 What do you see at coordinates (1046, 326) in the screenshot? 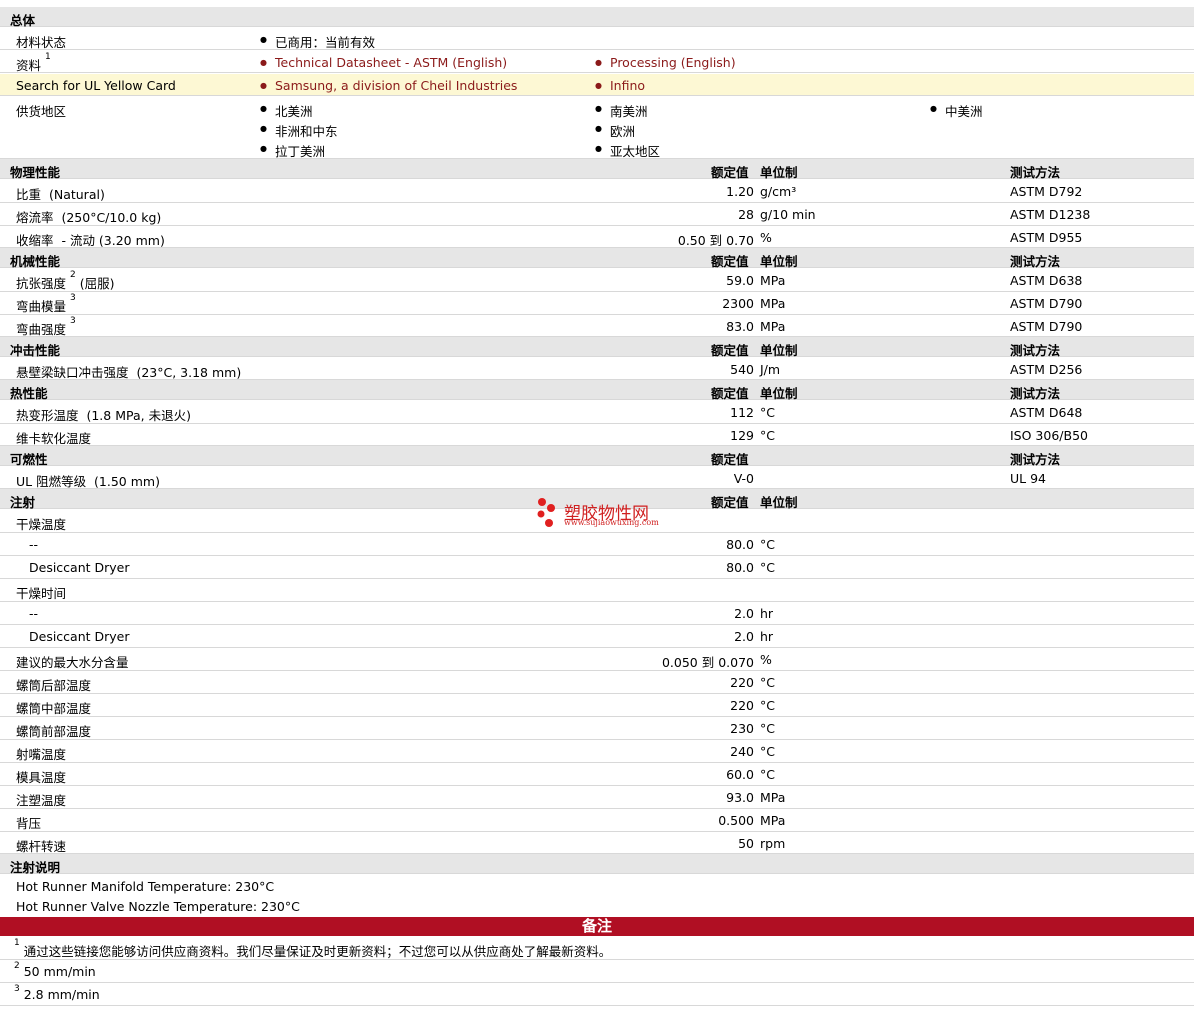
I see `property-method: ASTM D790` at bounding box center [1046, 326].